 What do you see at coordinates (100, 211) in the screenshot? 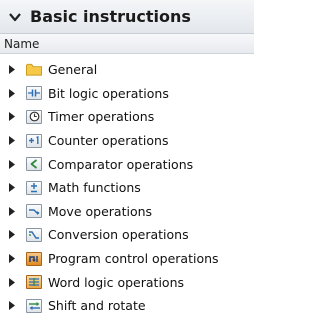
I see `tree-item-label: Move operations` at bounding box center [100, 211].